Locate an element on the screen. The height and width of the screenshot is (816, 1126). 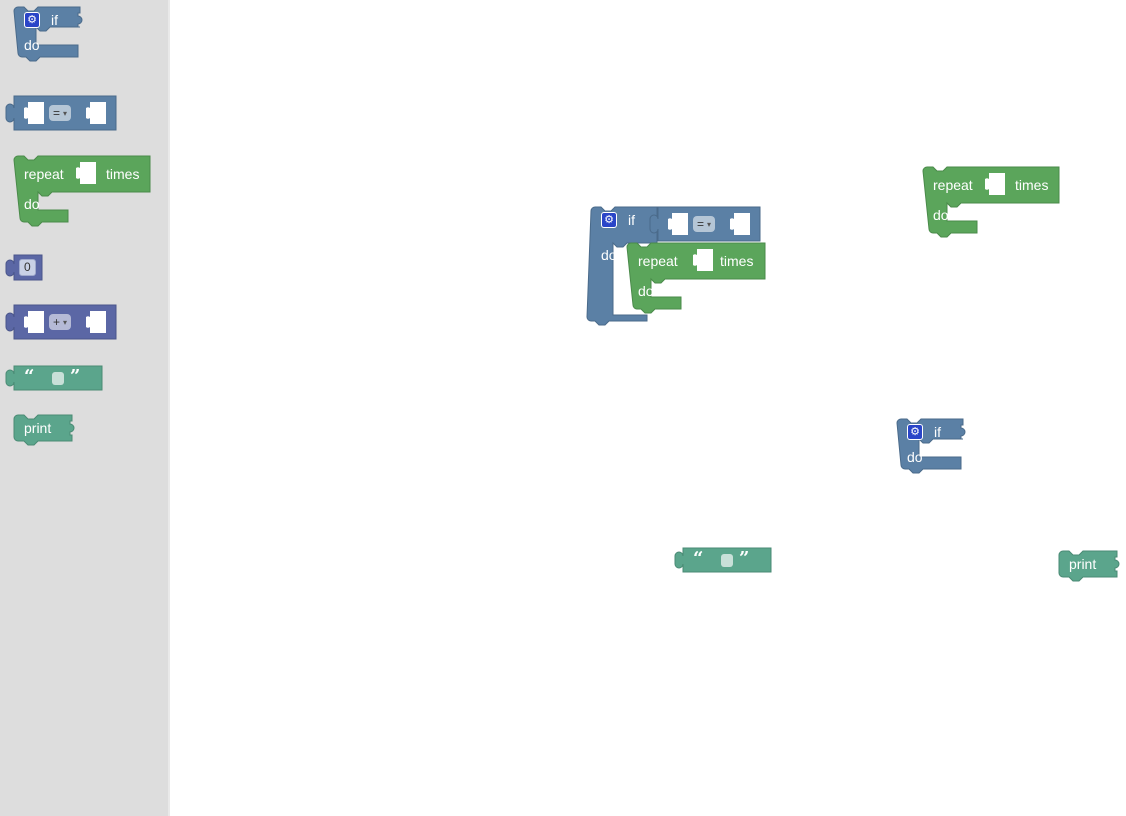
workspace-text-block: “ ” is located at coordinates (723, 560).